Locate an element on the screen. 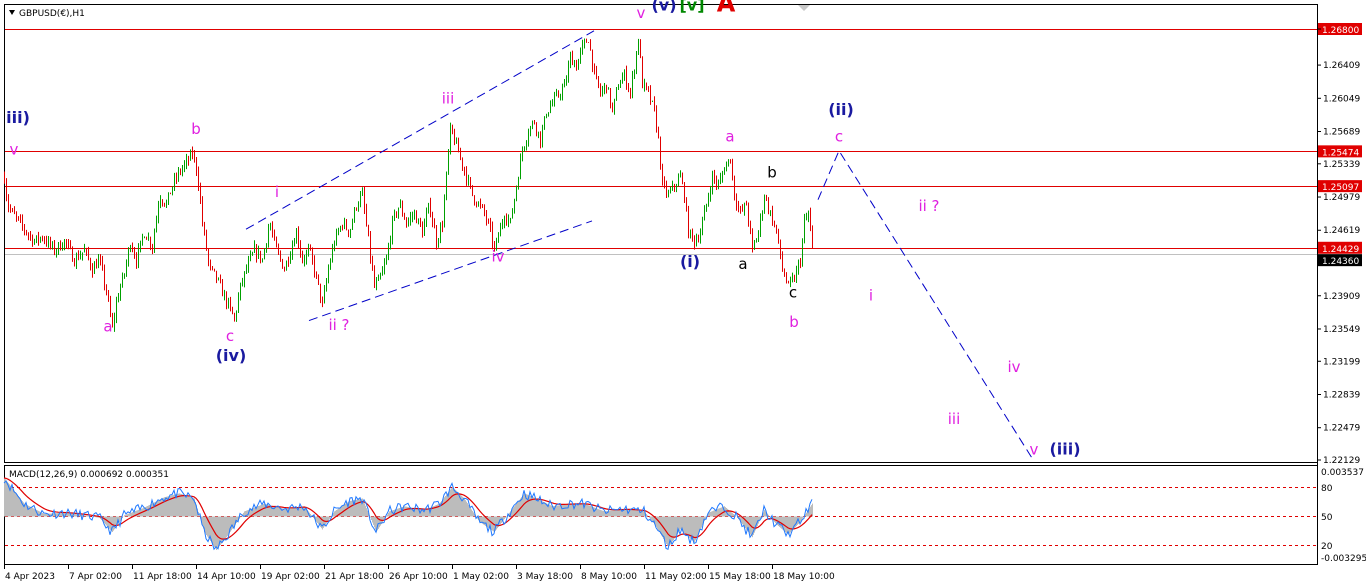 This screenshot has height=588, width=1366. macd-axis-label: 20 is located at coordinates (1327, 547).